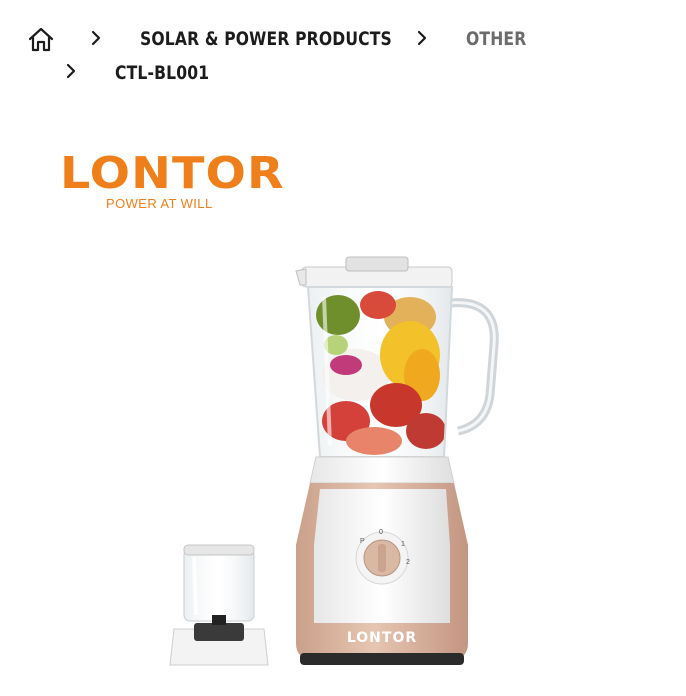 The height and width of the screenshot is (696, 686). I want to click on logo-wordmark: LONTOR, so click(172, 173).